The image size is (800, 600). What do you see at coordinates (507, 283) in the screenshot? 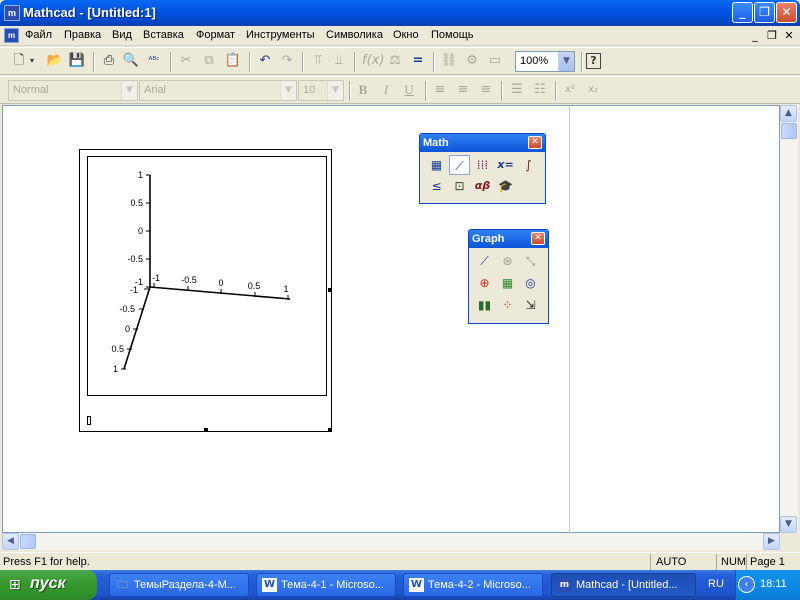
I see `contour-plot-icon: ▦` at bounding box center [507, 283].